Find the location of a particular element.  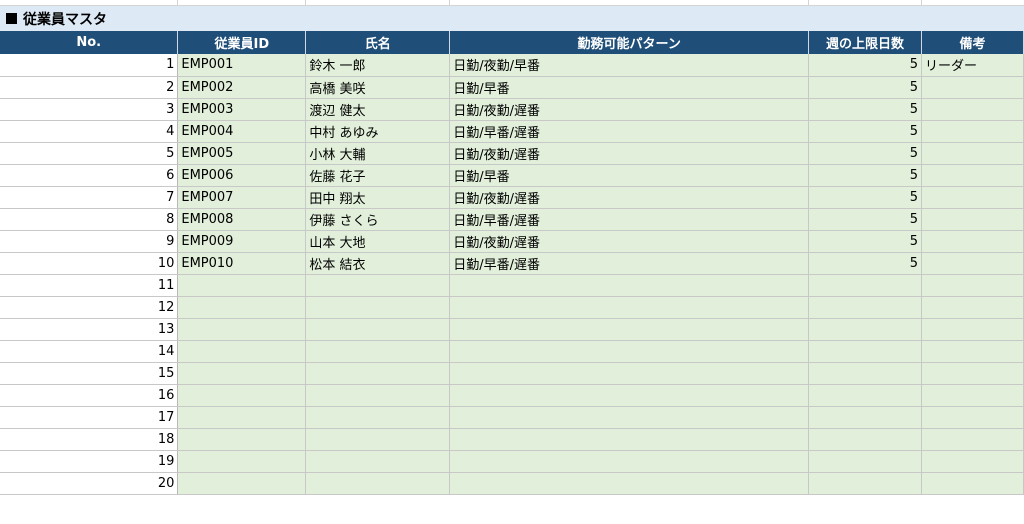

cell-name: 渡辺 健太 is located at coordinates (378, 109).